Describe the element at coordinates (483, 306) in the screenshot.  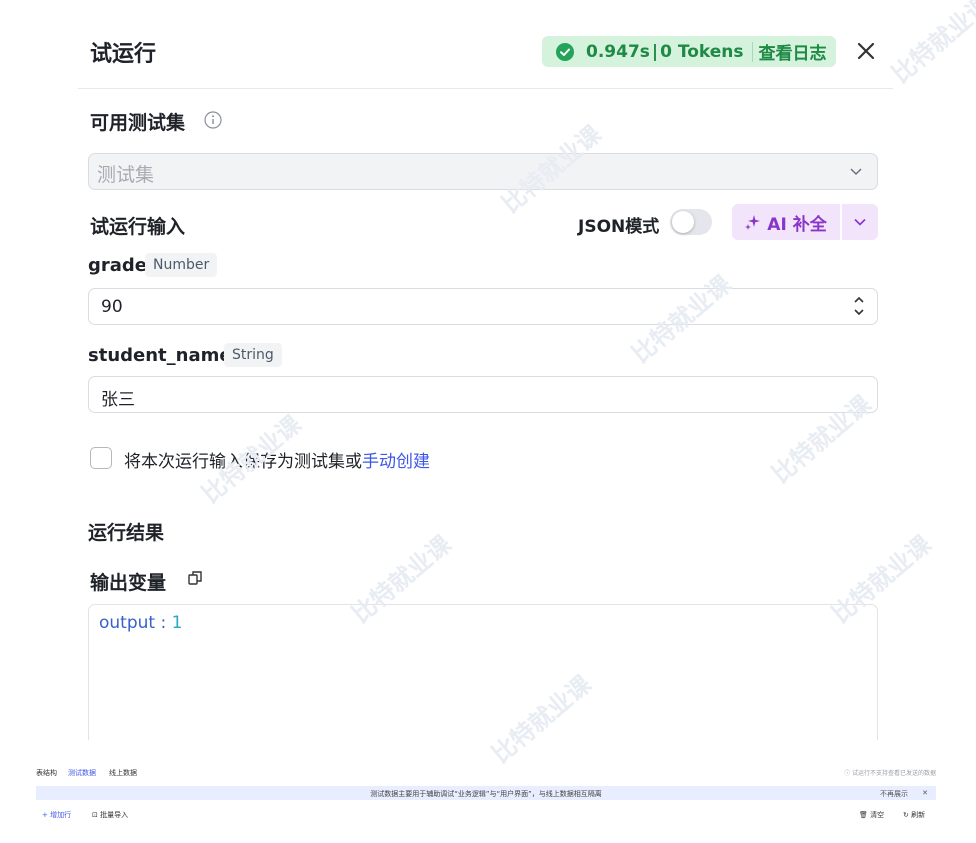
I see `grade-input: 90` at that location.